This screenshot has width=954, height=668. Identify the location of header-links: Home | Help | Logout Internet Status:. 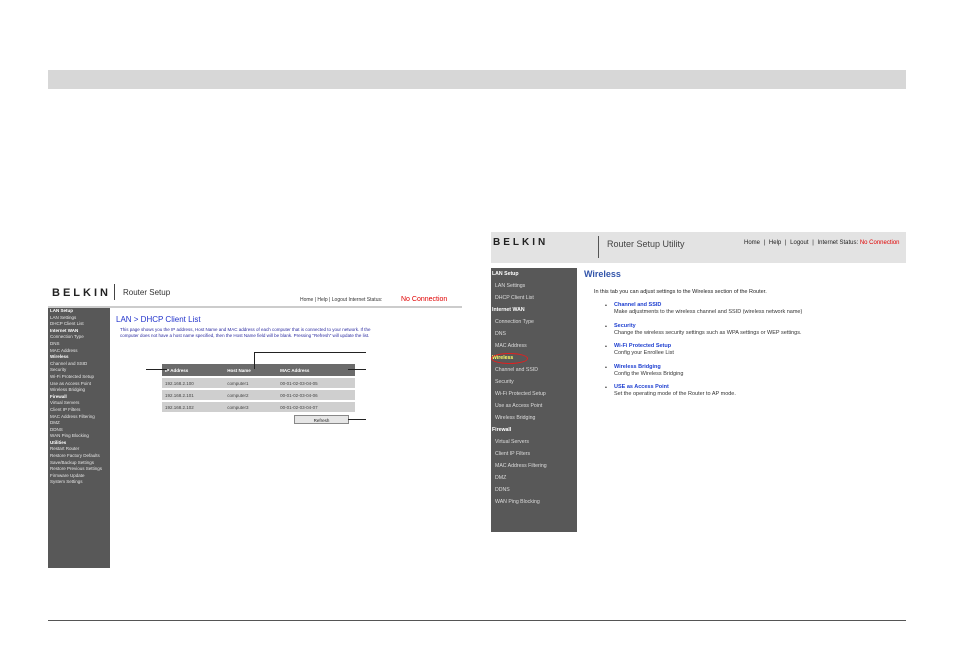
(341, 300).